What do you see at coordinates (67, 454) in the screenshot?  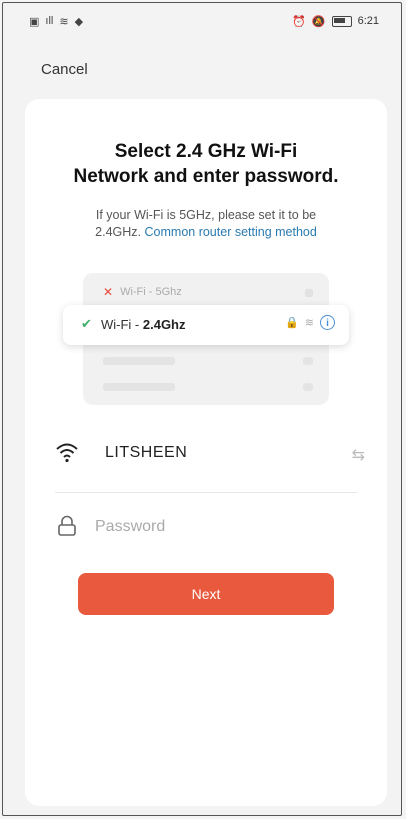 I see `wifi-icon` at bounding box center [67, 454].